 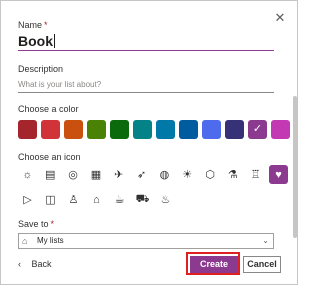 I want to click on save-to-label: Save to *, so click(x=36, y=224).